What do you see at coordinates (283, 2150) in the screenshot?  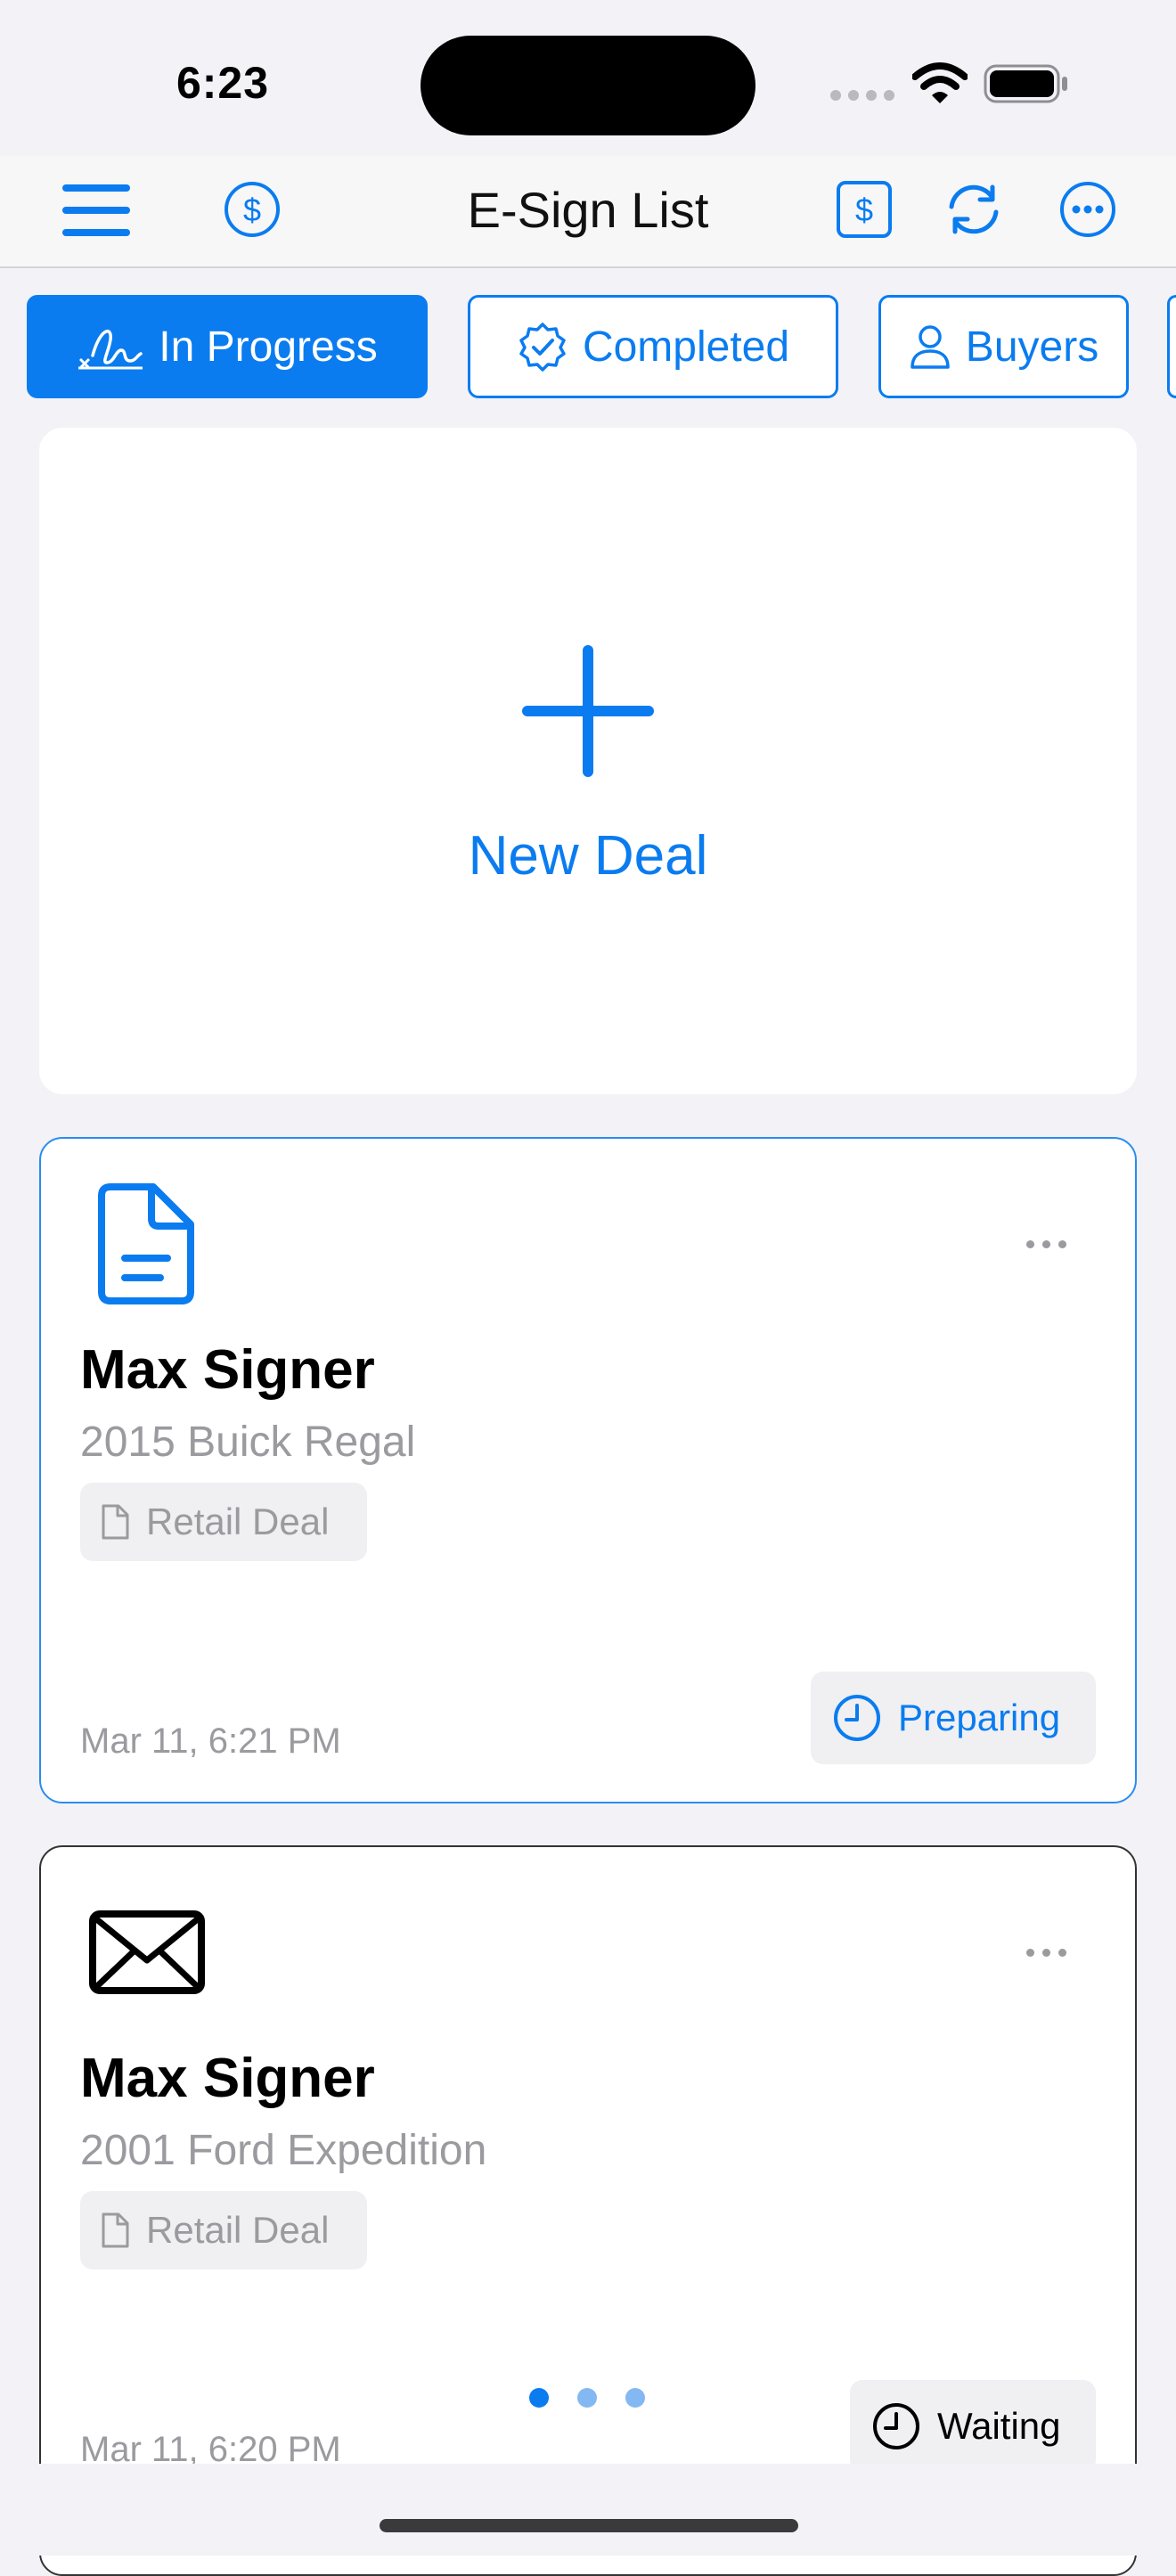 I see `vehicle-name: 2001 Ford Expedition` at bounding box center [283, 2150].